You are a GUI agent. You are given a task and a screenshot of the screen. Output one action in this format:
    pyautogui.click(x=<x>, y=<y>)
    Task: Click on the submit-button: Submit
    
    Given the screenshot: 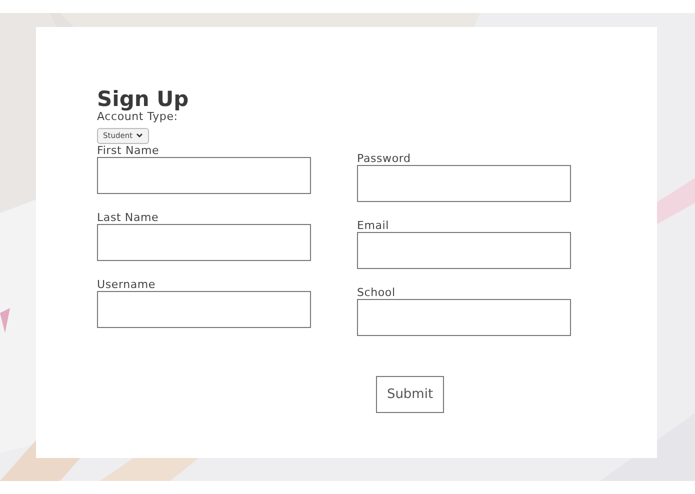 What is the action you would take?
    pyautogui.click(x=410, y=394)
    